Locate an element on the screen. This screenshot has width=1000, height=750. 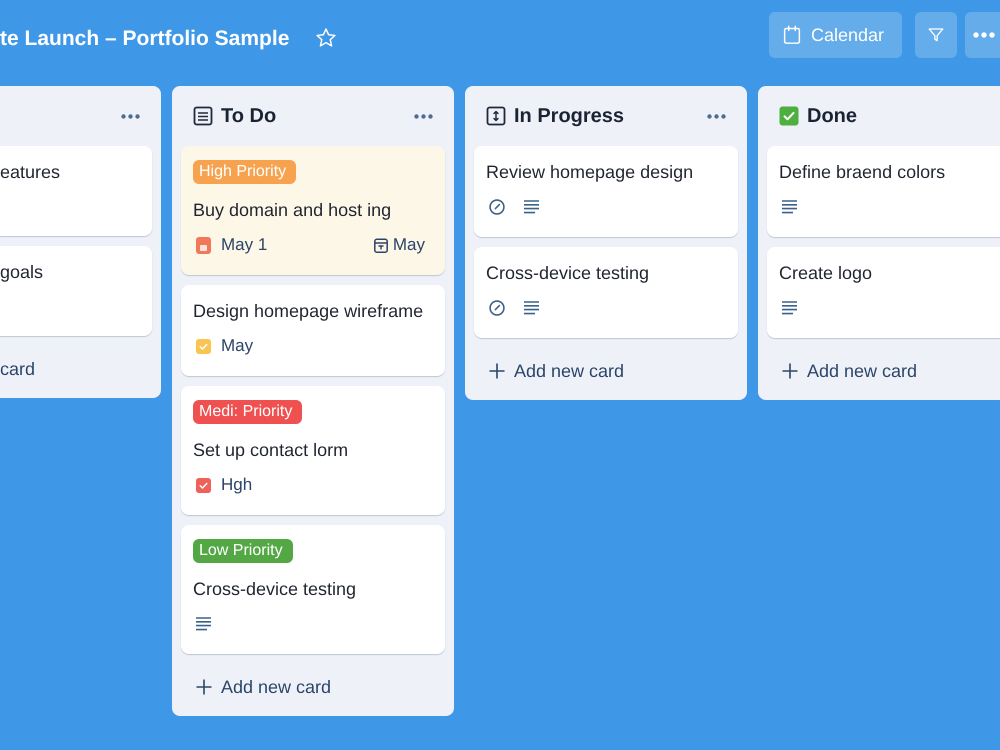
list-icon is located at coordinates (203, 116).